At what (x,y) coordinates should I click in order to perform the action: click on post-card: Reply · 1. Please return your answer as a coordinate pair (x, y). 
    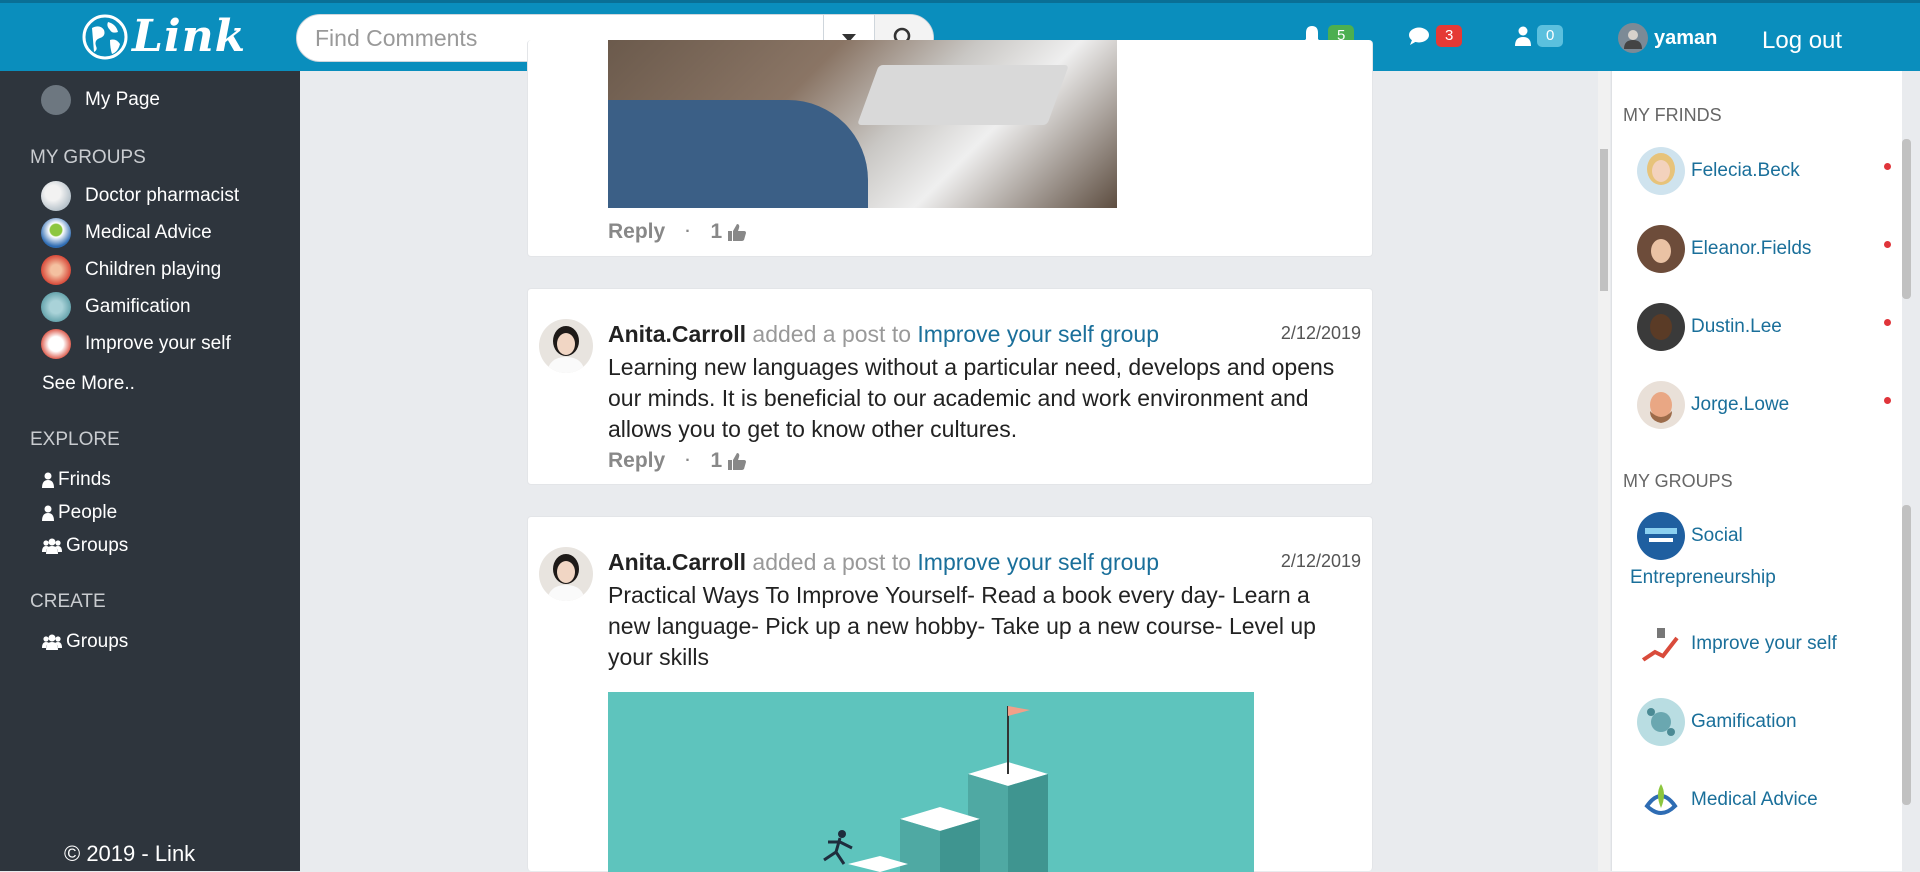
    Looking at the image, I should click on (950, 148).